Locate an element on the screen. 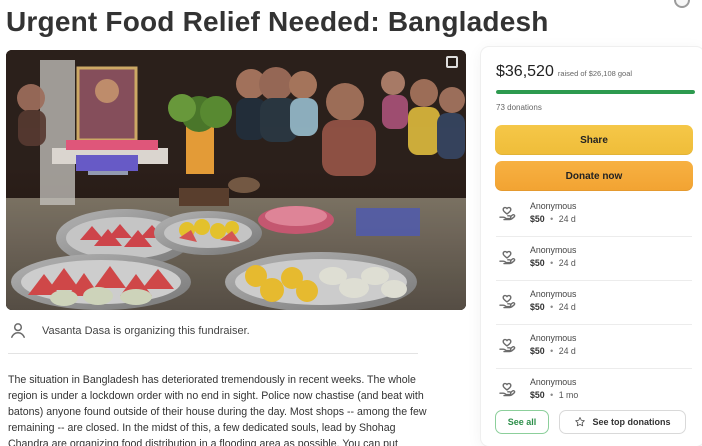  amount-line: $36,520 raised of $26,108 goal is located at coordinates (564, 72).